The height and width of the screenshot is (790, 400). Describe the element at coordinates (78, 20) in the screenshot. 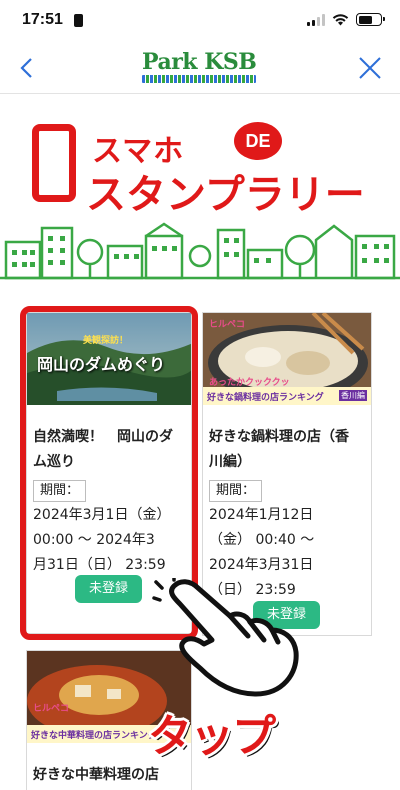

I see `lock-icon` at that location.